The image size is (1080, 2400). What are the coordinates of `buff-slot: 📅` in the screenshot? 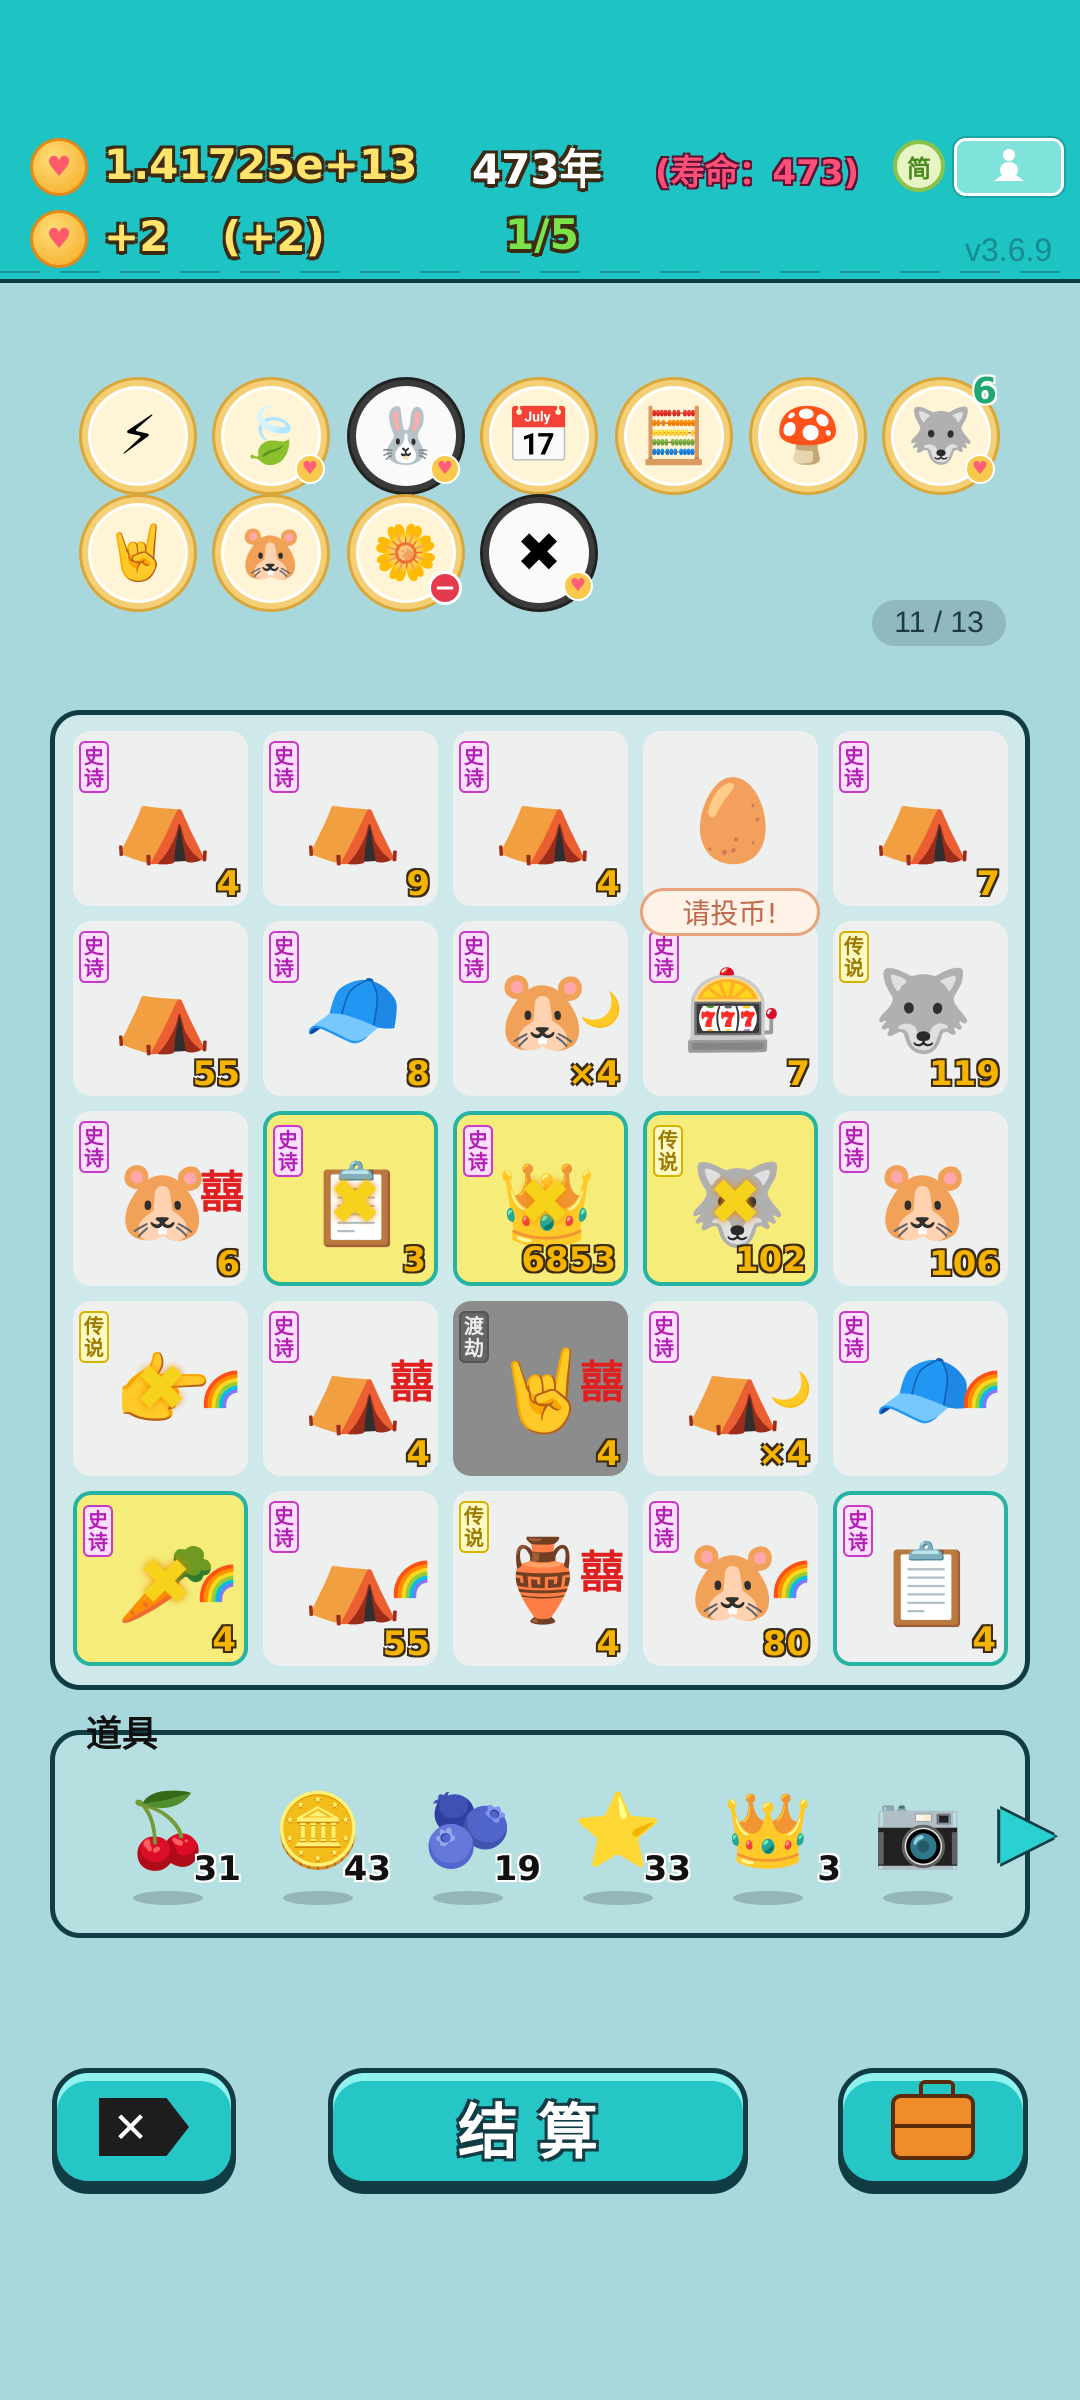 It's located at (539, 436).